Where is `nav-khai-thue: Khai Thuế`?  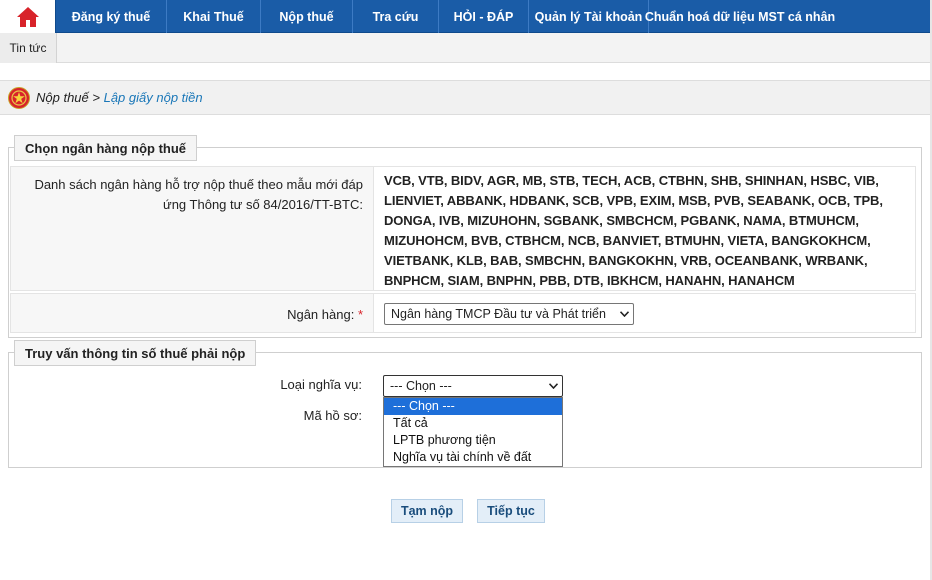 nav-khai-thue: Khai Thuế is located at coordinates (214, 16).